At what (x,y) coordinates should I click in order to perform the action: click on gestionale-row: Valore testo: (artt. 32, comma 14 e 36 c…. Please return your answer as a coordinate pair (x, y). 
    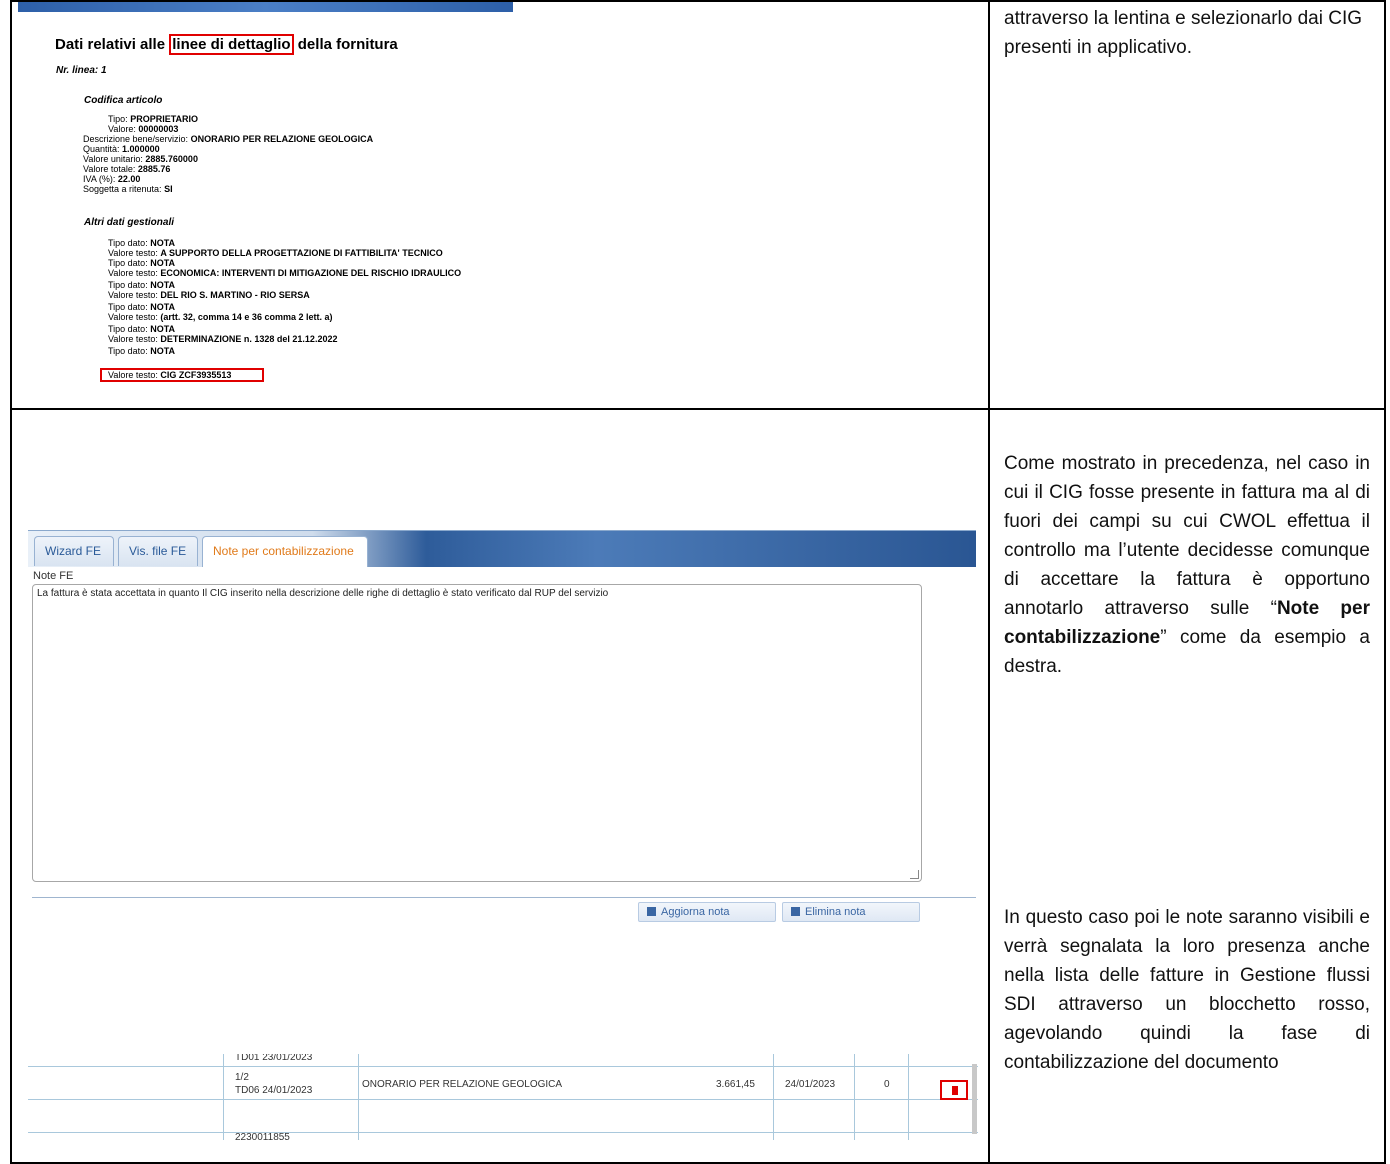
    Looking at the image, I should click on (220, 317).